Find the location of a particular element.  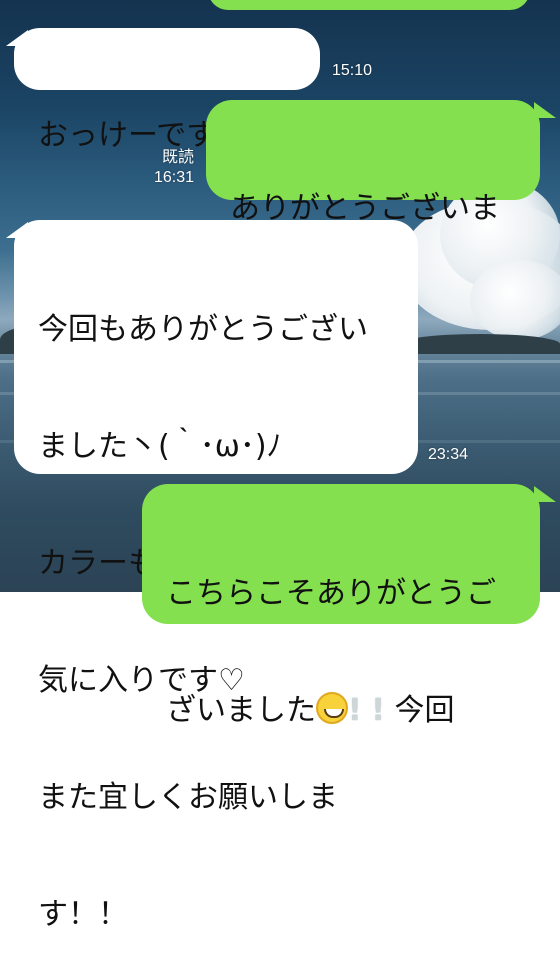

message-timestamp: 23:34 is located at coordinates (448, 454).